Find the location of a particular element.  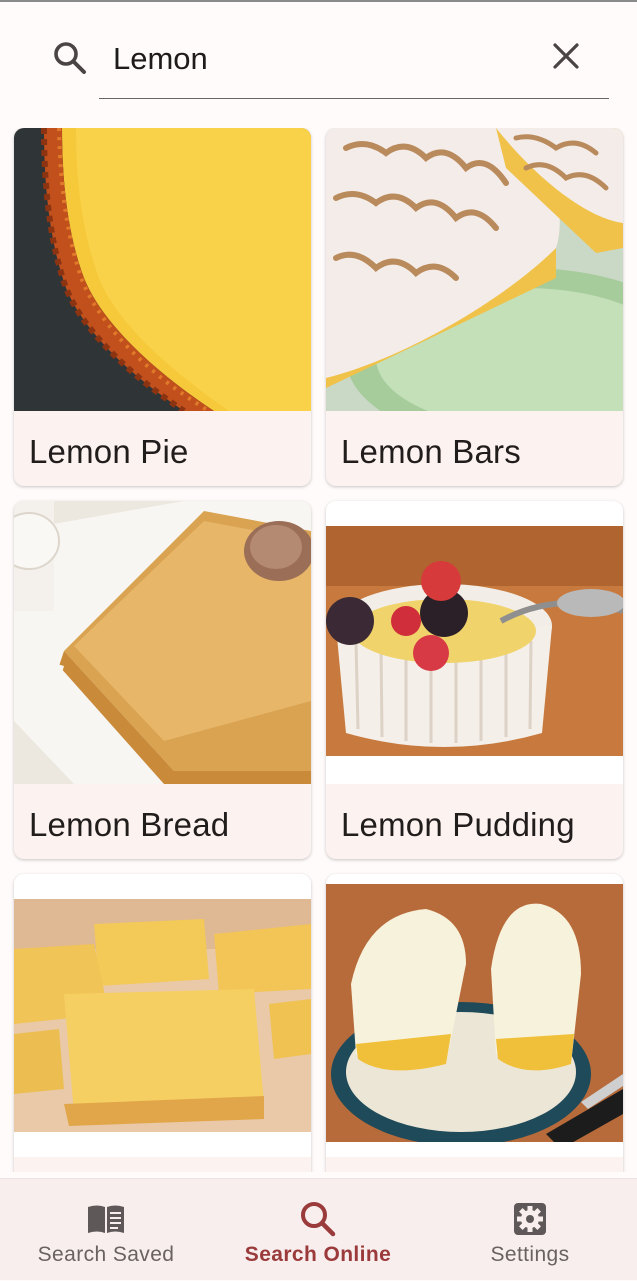

nav-label: Settings is located at coordinates (530, 1254).